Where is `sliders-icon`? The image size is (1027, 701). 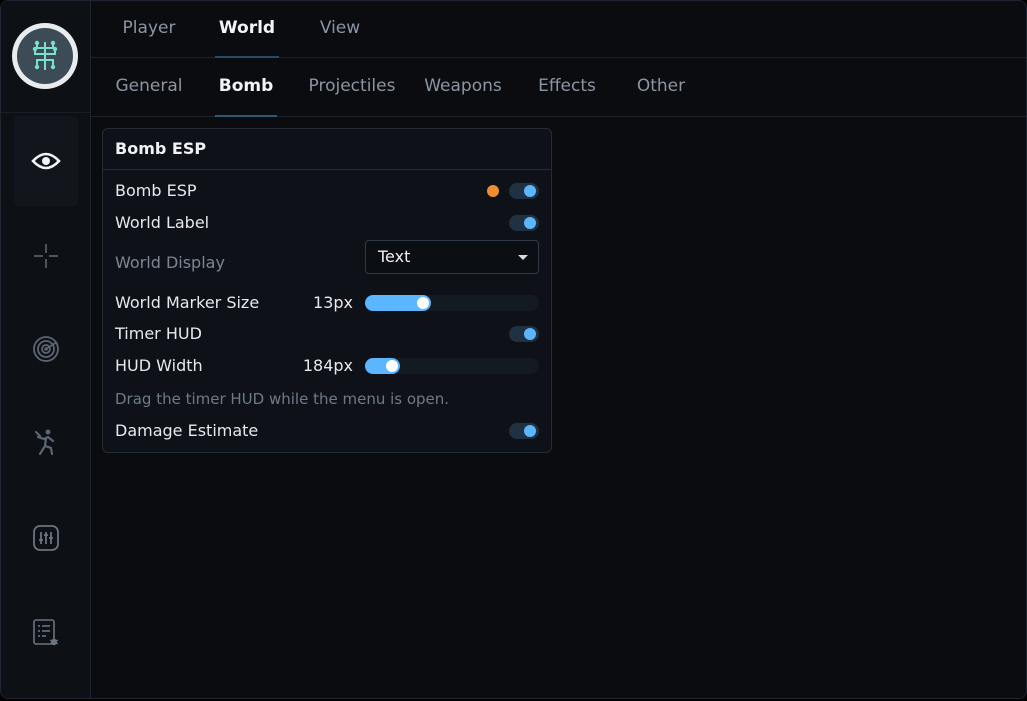
sliders-icon is located at coordinates (46, 538).